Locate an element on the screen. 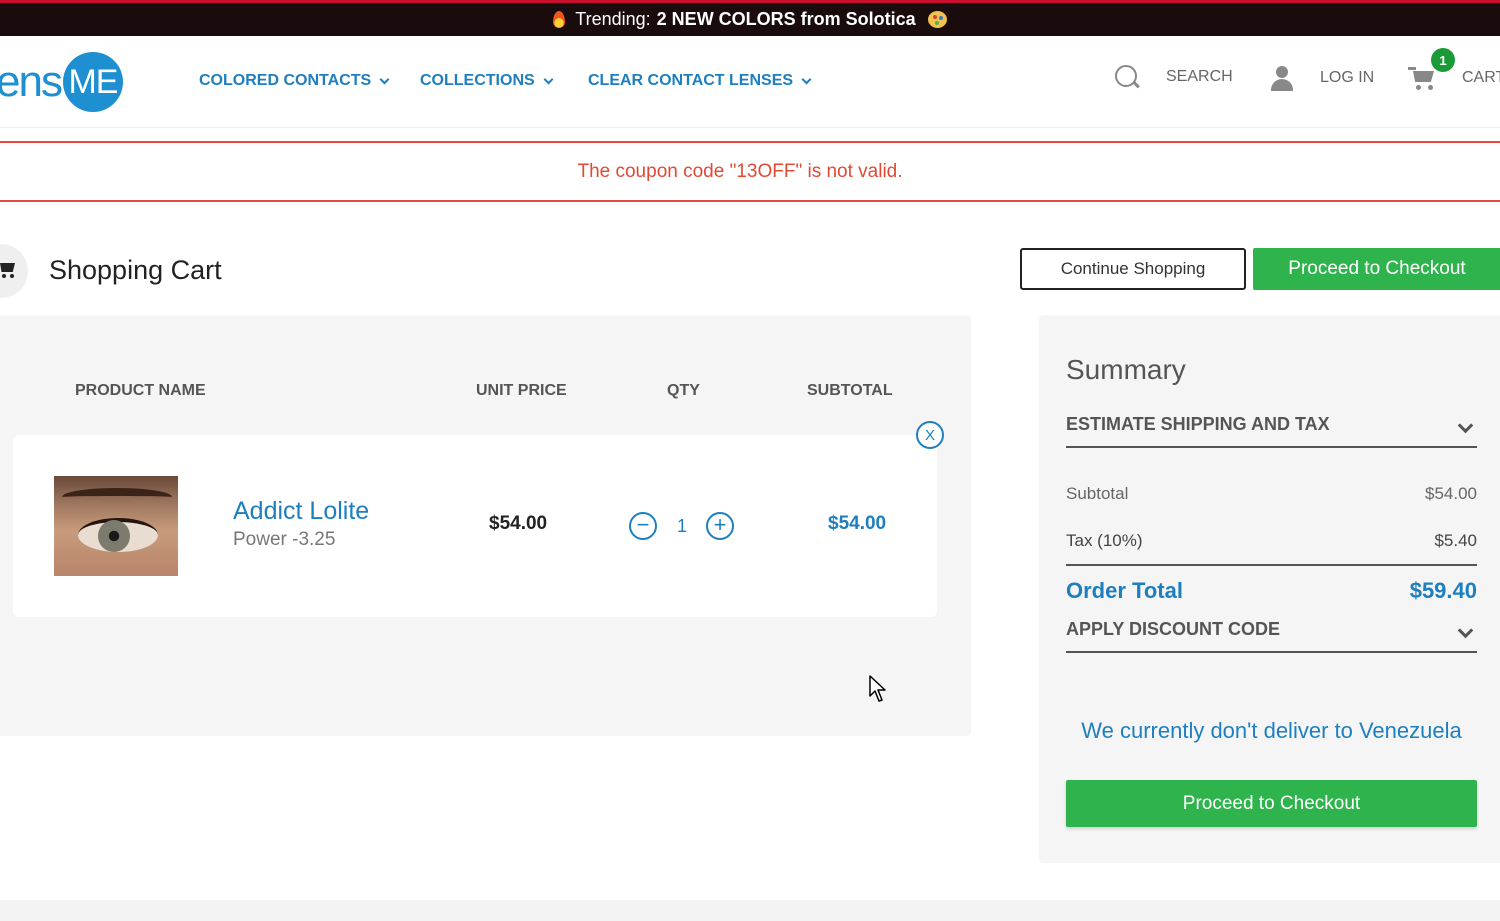 The image size is (1500, 921). apply-discount-label: APPLY DISCOUNT CODE is located at coordinates (1173, 629).